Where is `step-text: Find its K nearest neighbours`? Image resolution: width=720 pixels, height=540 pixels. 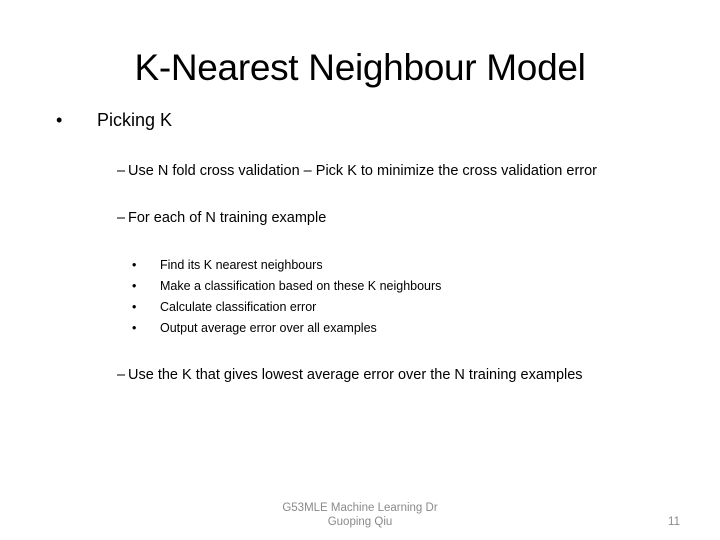
step-text: Find its K nearest neighbours is located at coordinates (241, 265).